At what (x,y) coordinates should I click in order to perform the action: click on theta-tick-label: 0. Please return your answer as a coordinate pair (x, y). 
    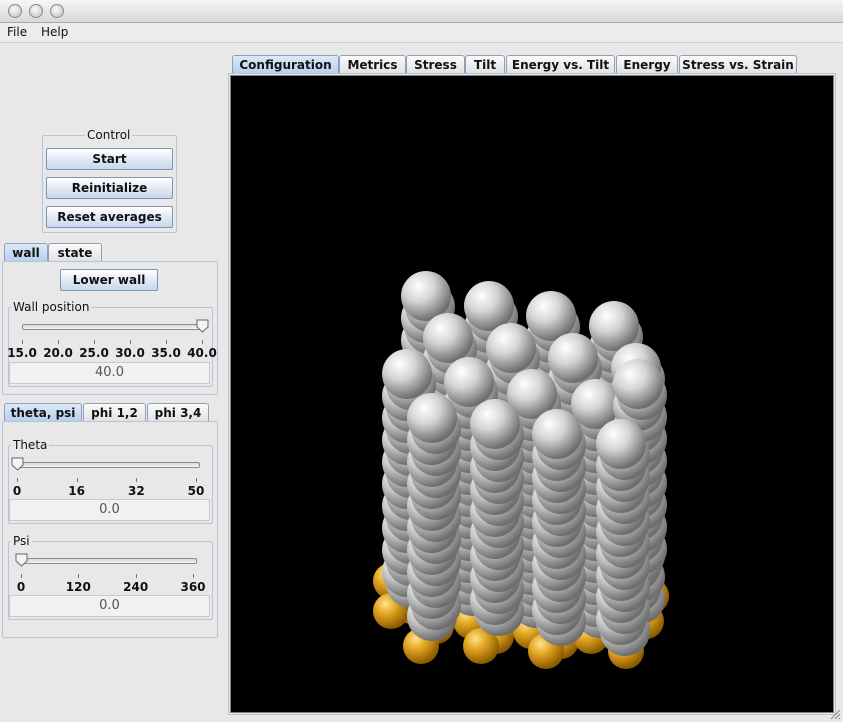
    Looking at the image, I should click on (17, 491).